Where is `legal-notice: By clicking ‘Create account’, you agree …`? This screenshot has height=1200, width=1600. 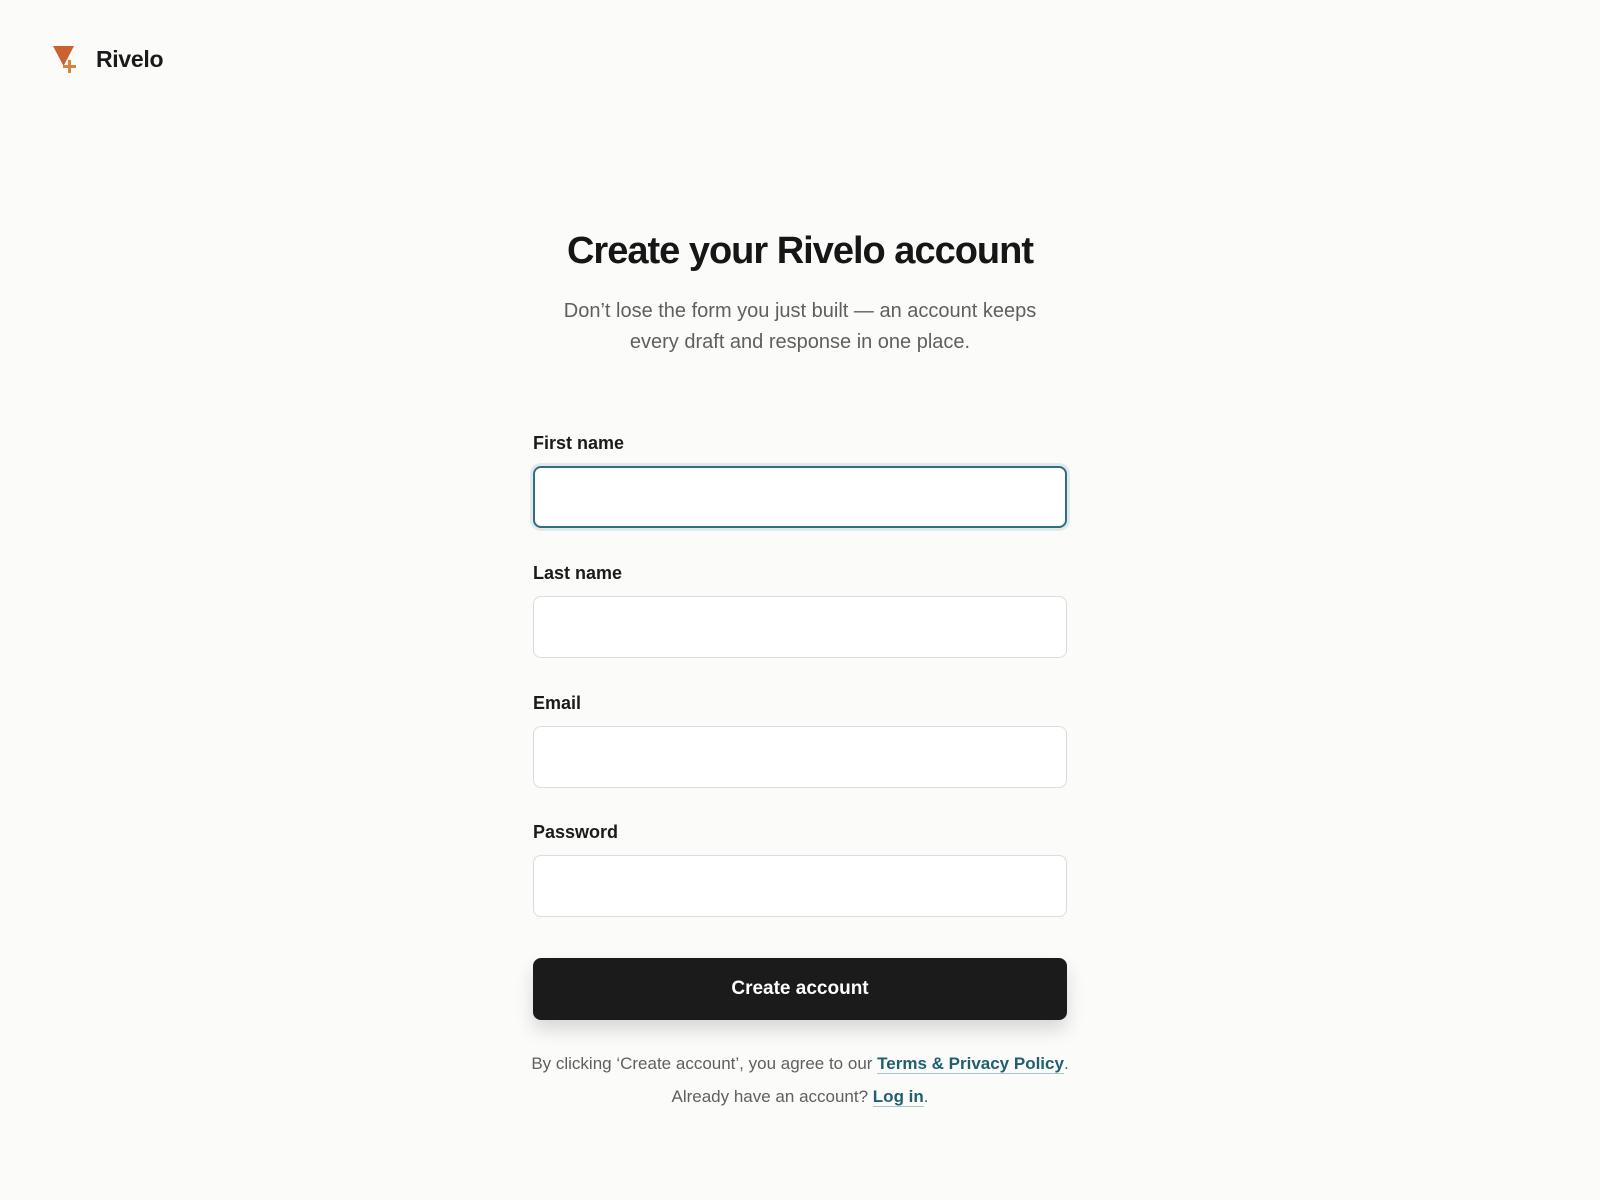
legal-notice: By clicking ‘Create account’, you agree … is located at coordinates (800, 1064).